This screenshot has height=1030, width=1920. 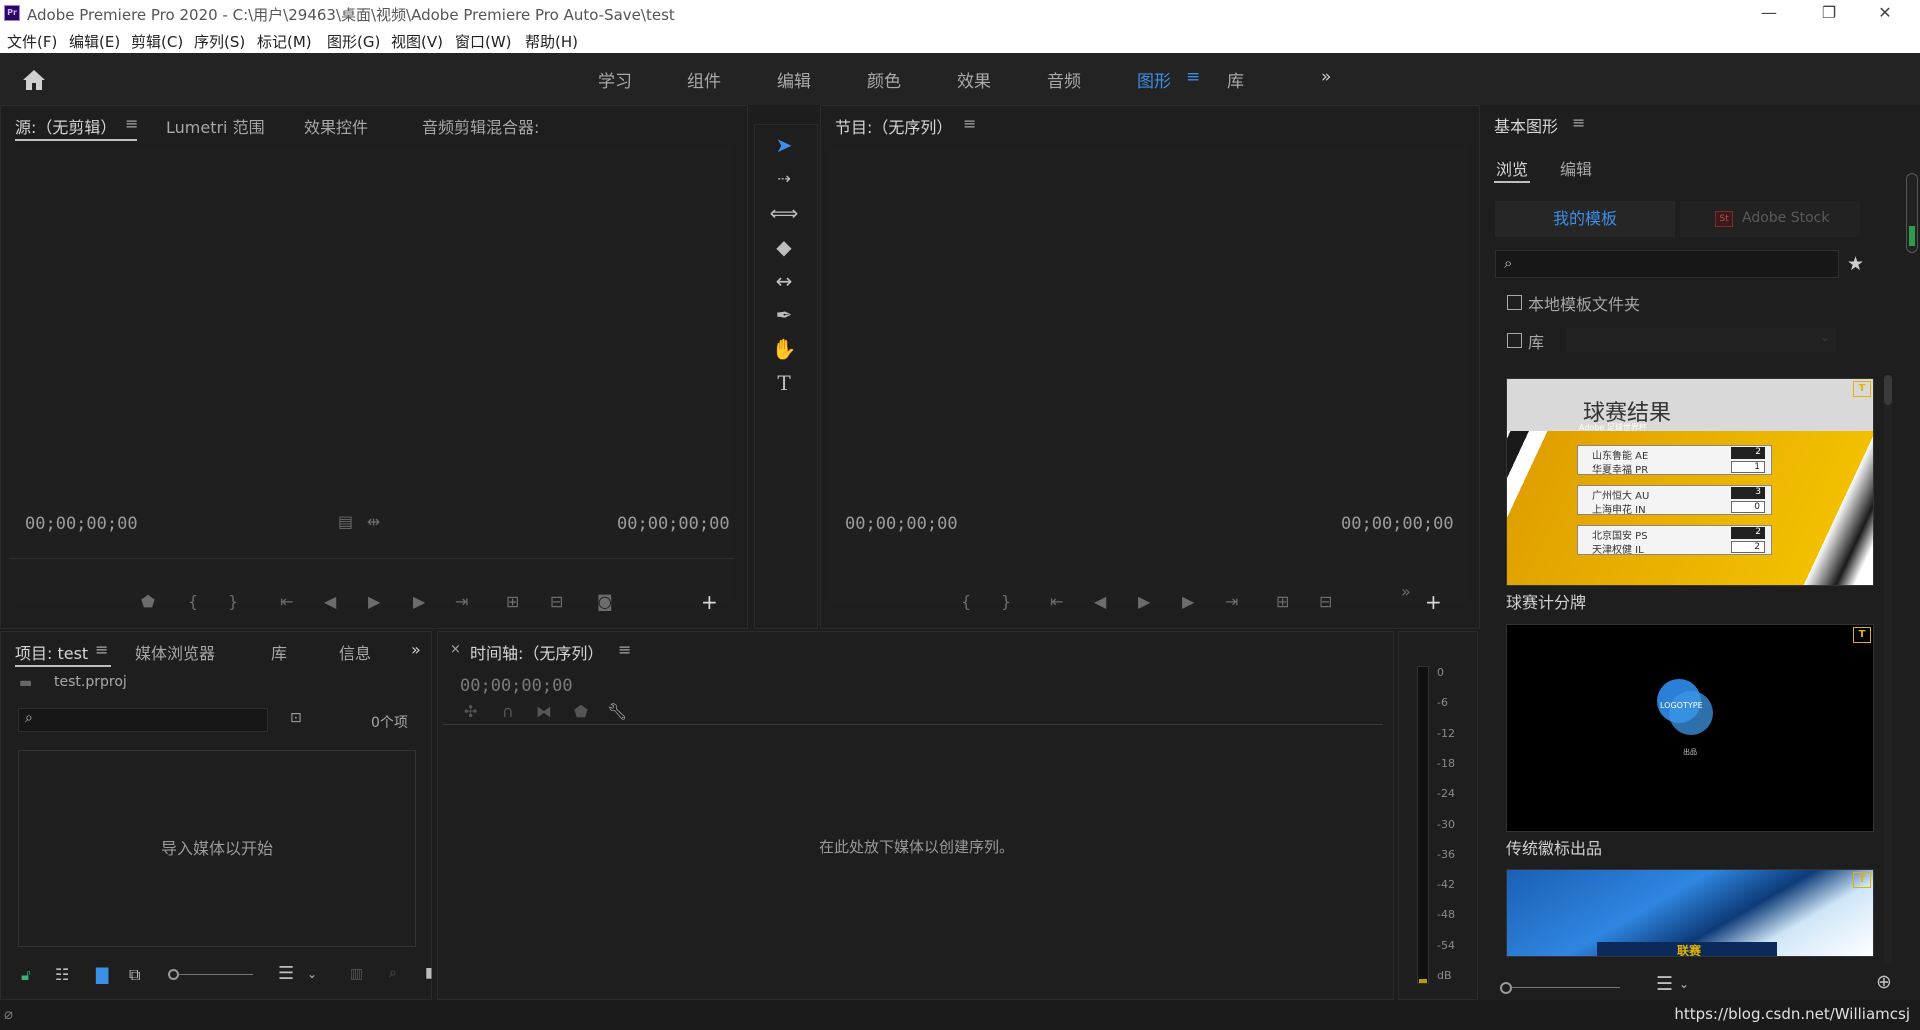 What do you see at coordinates (419, 601) in the screenshot?
I see `step-forward-icon: ▶` at bounding box center [419, 601].